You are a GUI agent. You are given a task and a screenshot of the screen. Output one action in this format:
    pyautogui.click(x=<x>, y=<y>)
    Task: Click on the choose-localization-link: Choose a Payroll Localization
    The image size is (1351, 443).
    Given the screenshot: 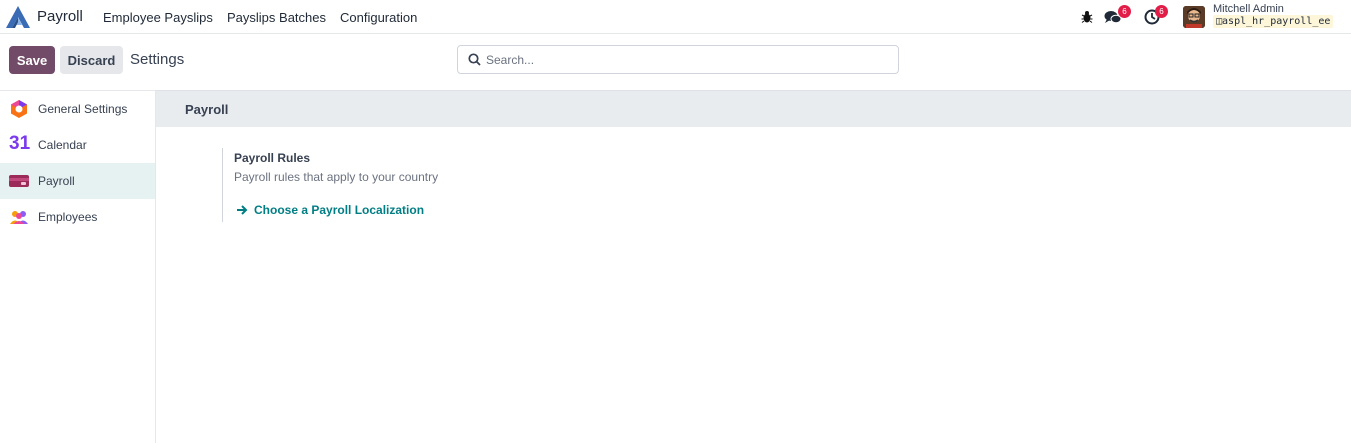 What is the action you would take?
    pyautogui.click(x=330, y=210)
    